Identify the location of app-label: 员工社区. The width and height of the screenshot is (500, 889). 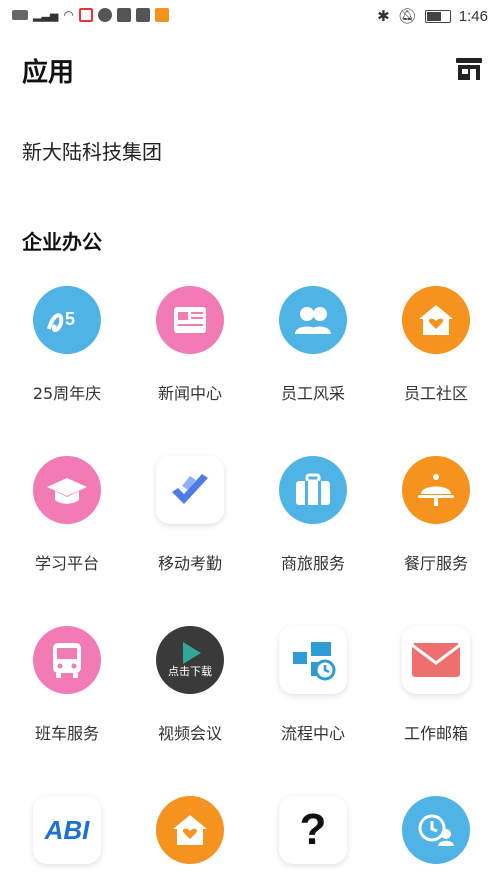
(435, 393).